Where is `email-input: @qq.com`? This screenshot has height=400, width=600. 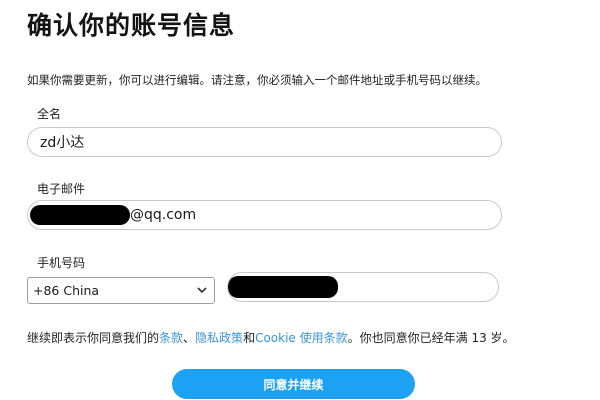
email-input: @qq.com is located at coordinates (264, 215).